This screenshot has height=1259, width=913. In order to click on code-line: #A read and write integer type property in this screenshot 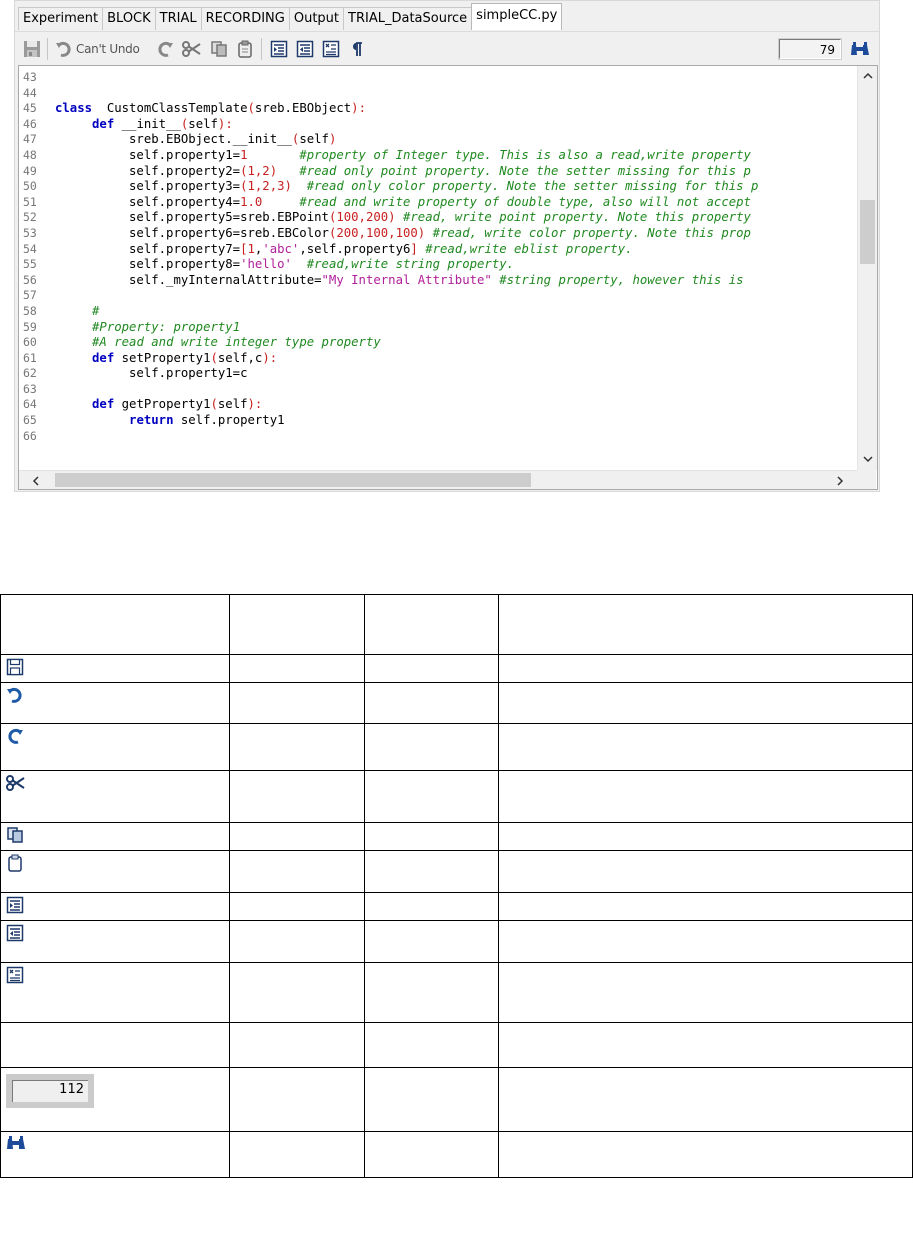, I will do `click(456, 343)`.